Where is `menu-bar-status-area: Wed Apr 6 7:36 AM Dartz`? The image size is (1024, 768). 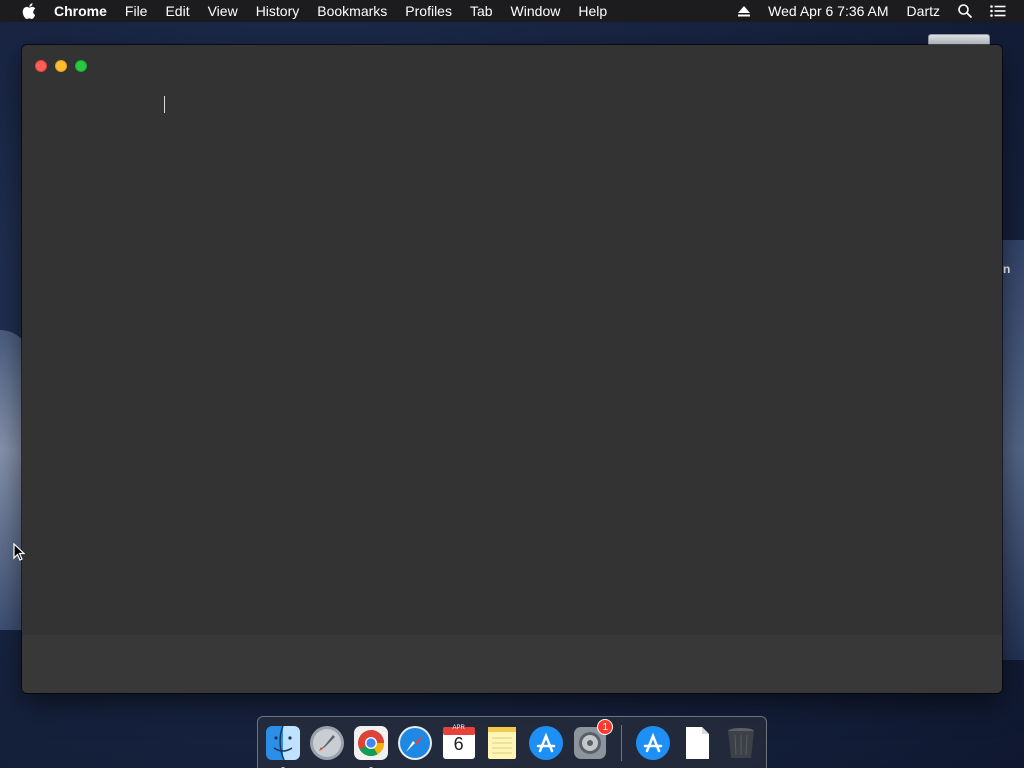 menu-bar-status-area: Wed Apr 6 7:36 AM Dartz is located at coordinates (881, 11).